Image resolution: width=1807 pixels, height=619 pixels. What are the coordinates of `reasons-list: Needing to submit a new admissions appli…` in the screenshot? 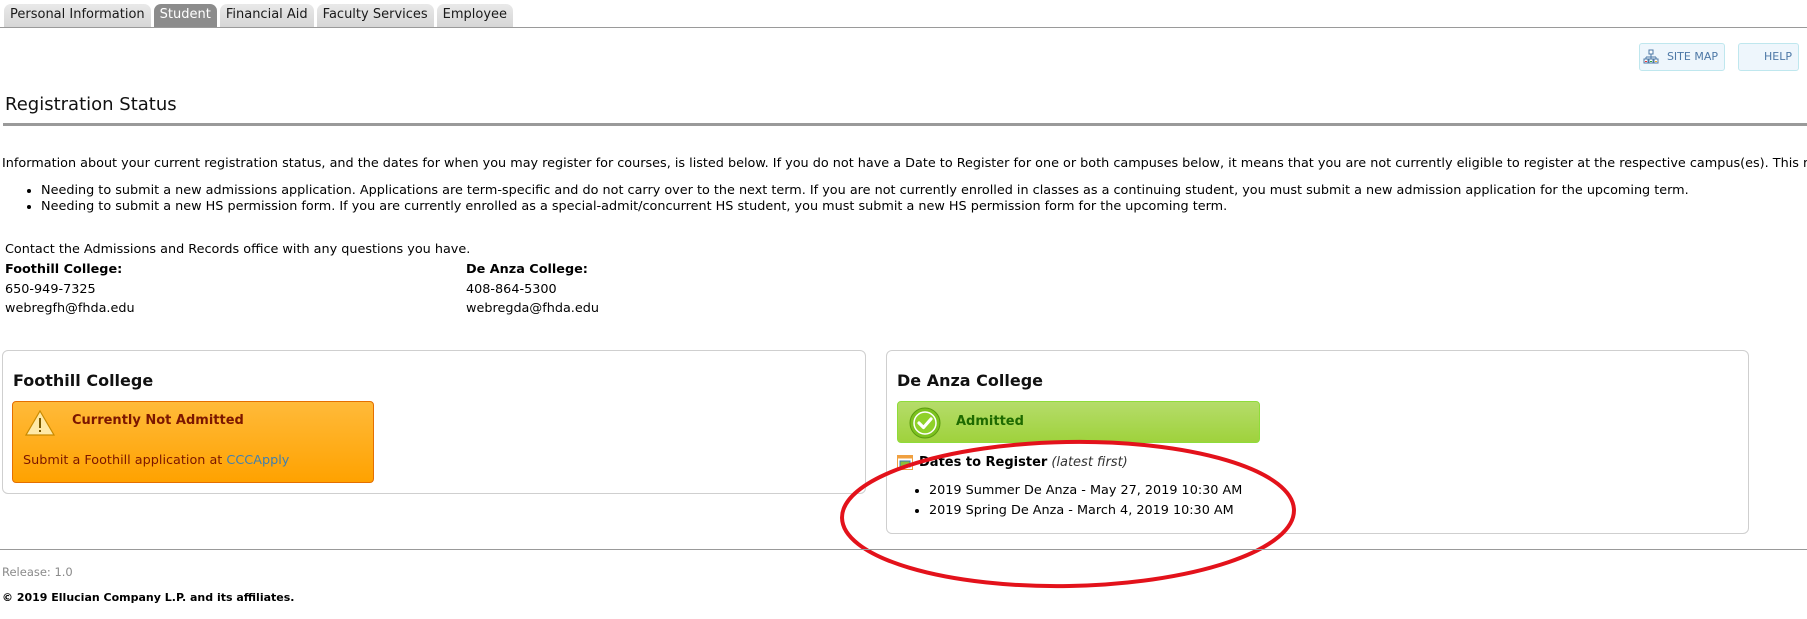 It's located at (856, 198).